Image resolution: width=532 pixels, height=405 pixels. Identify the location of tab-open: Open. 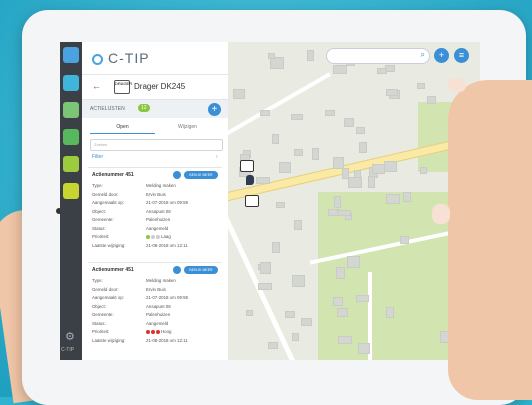
(122, 128).